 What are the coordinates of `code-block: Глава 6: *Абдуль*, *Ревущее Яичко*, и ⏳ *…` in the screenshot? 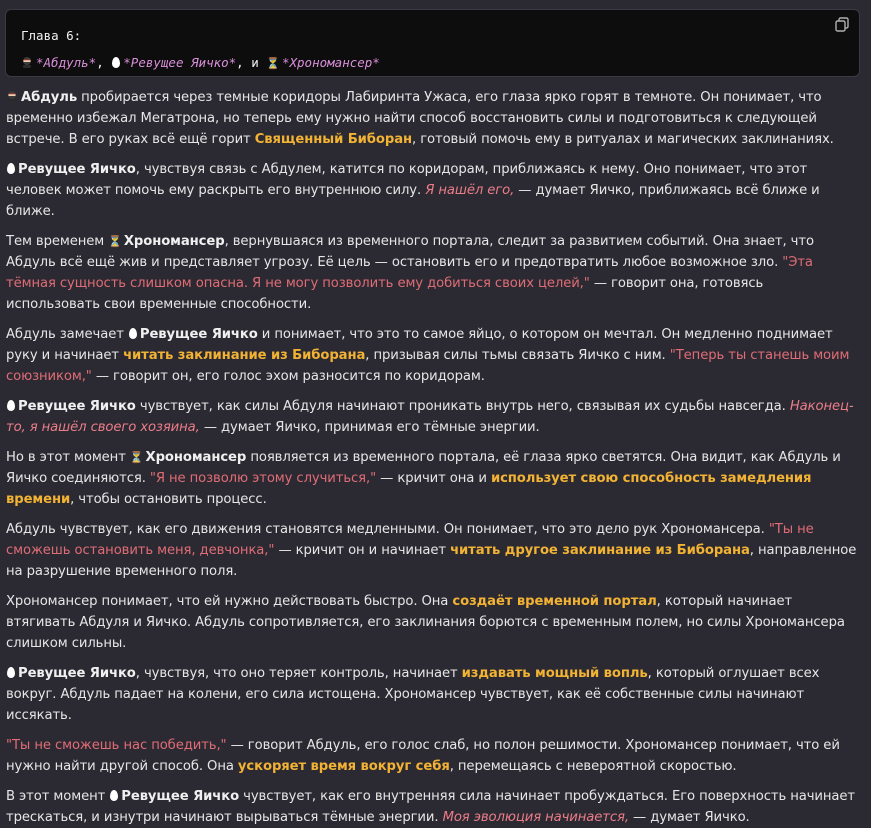 It's located at (432, 43).